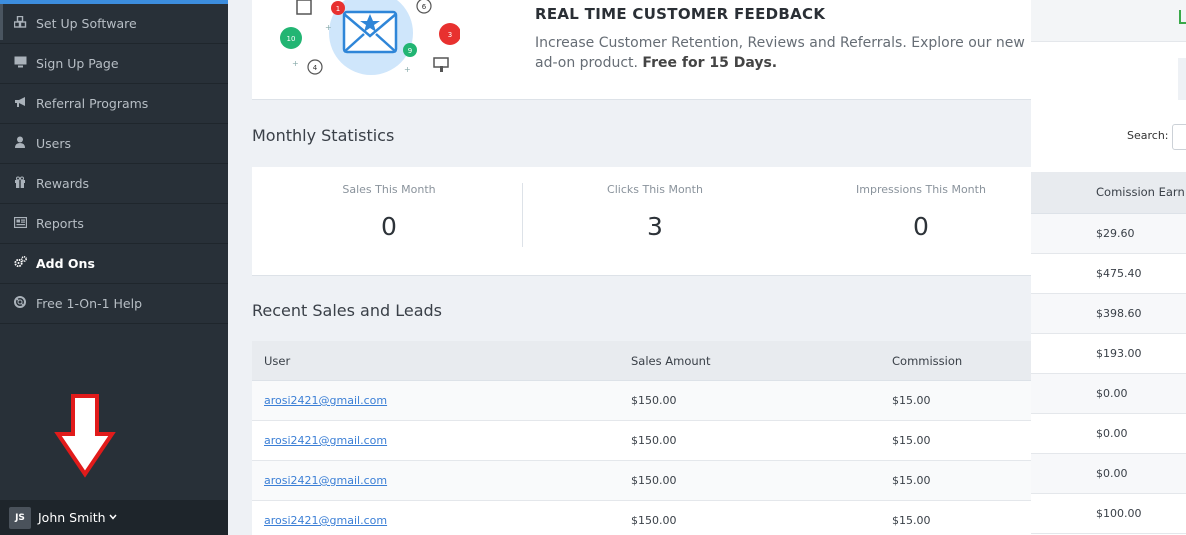 This screenshot has height=535, width=1186. I want to click on link-underline-icon, so click(1182, 17).